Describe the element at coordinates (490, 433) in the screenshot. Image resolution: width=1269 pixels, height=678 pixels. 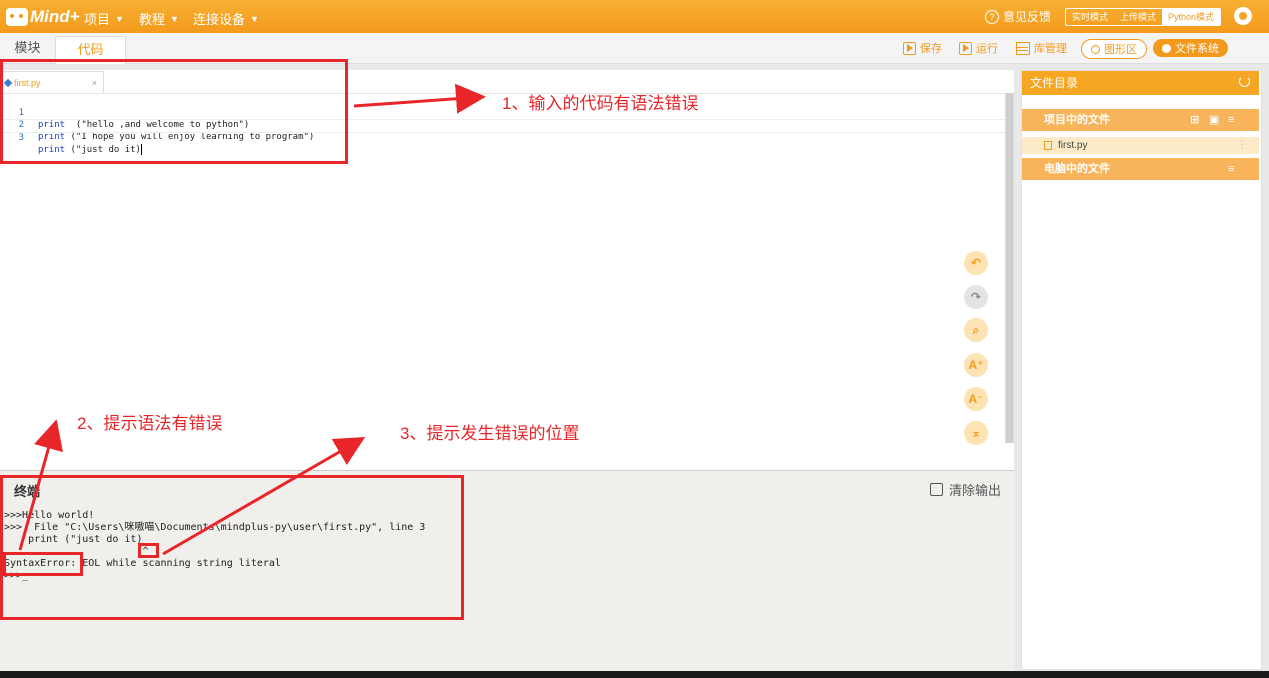
I see `annotation-3: 3、提示发生错误的位置` at that location.